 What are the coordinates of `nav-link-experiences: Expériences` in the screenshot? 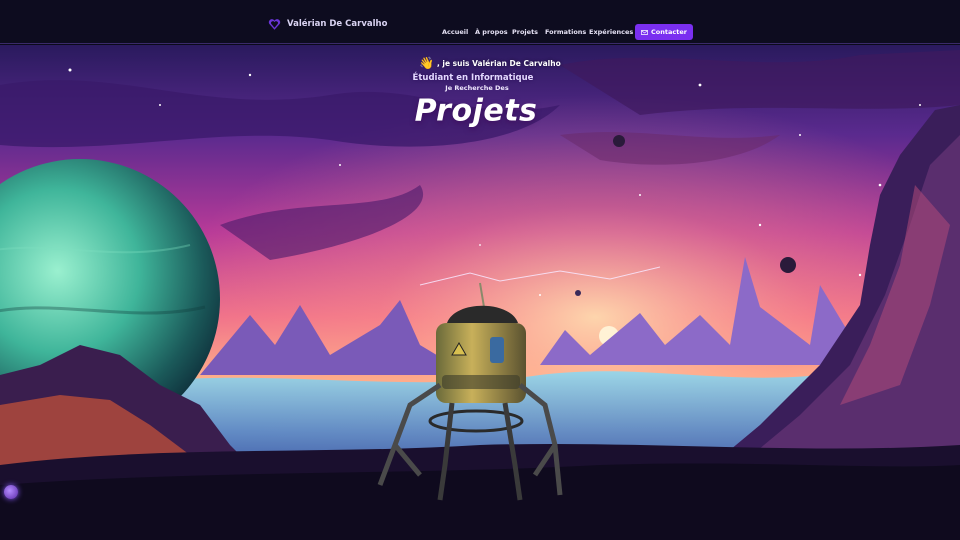 It's located at (611, 32).